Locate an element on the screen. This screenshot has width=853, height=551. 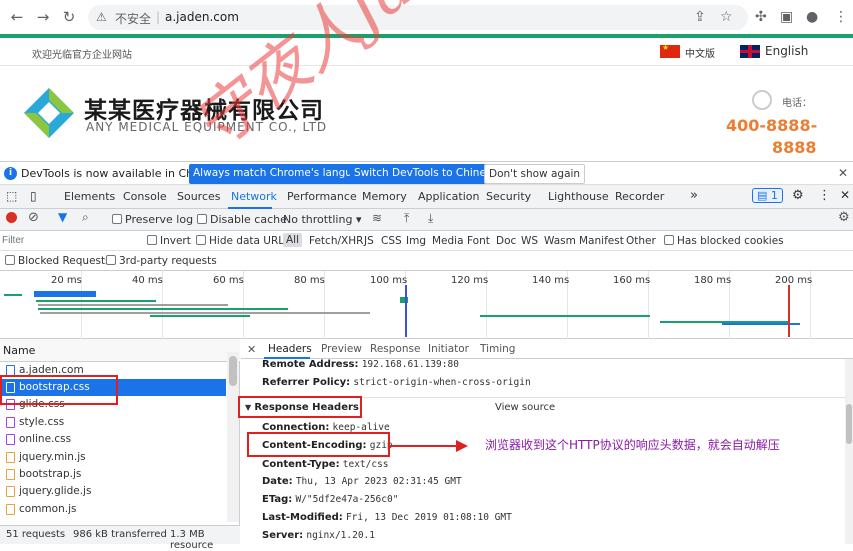
issues-badge: ▤ 1 is located at coordinates (767, 195).